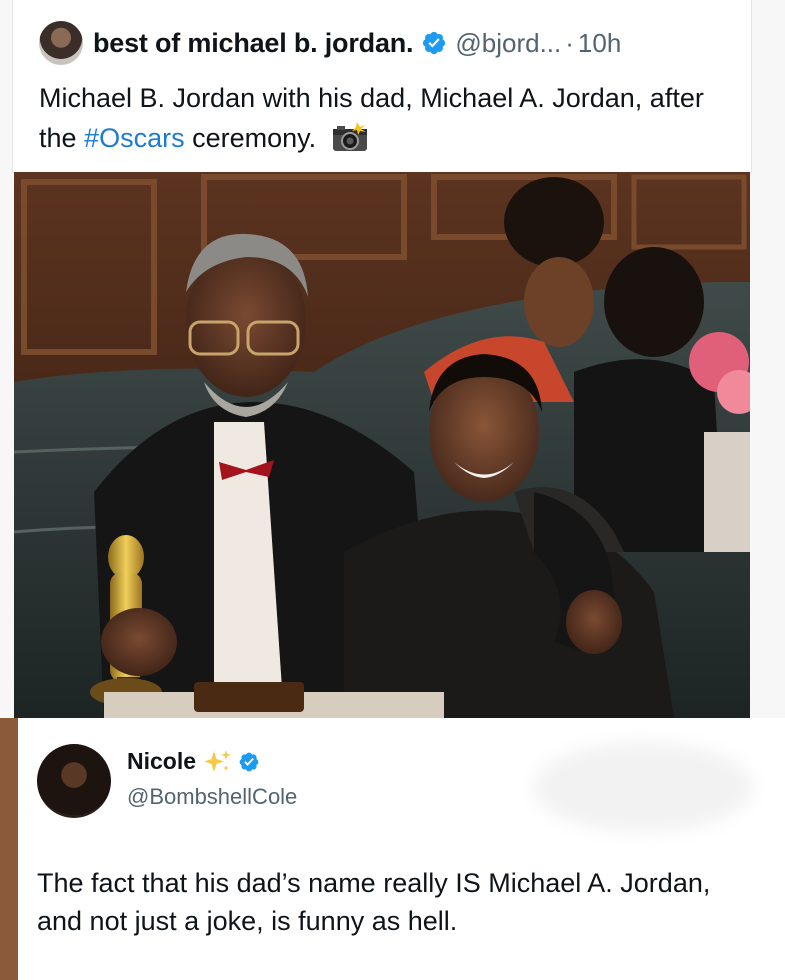 The height and width of the screenshot is (980, 785). Describe the element at coordinates (599, 43) in the screenshot. I see `tweet-timestamp: 10h` at that location.